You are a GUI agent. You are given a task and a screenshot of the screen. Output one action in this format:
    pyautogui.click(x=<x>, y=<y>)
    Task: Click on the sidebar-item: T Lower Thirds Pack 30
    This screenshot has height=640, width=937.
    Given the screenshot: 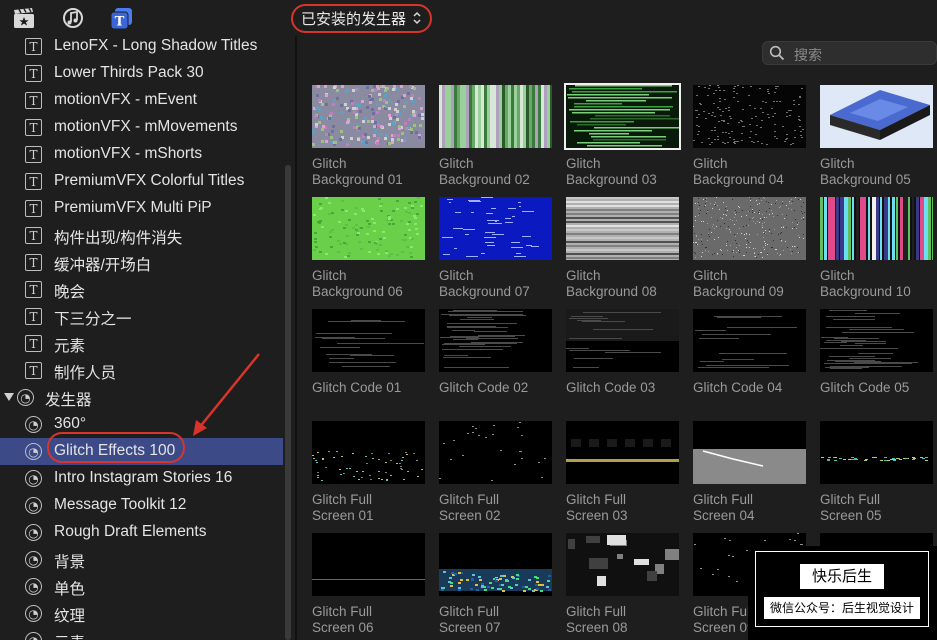 What is the action you would take?
    pyautogui.click(x=141, y=73)
    